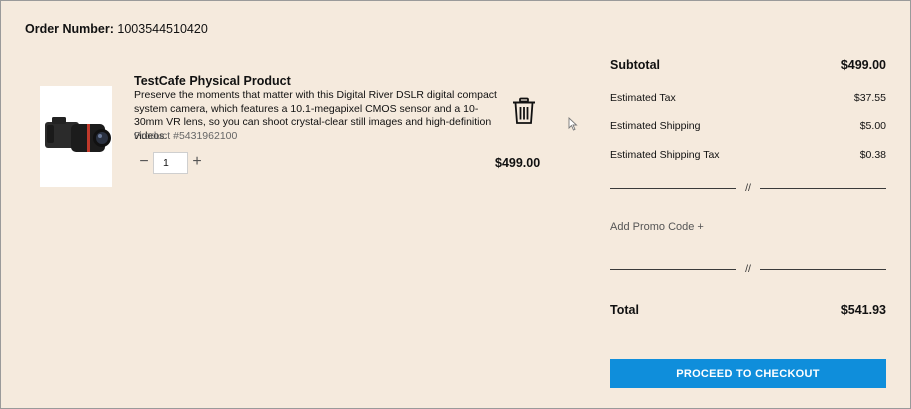 This screenshot has width=911, height=409. Describe the element at coordinates (748, 126) in the screenshot. I see `shipping-row: Estimated Shipping $5.00` at that location.